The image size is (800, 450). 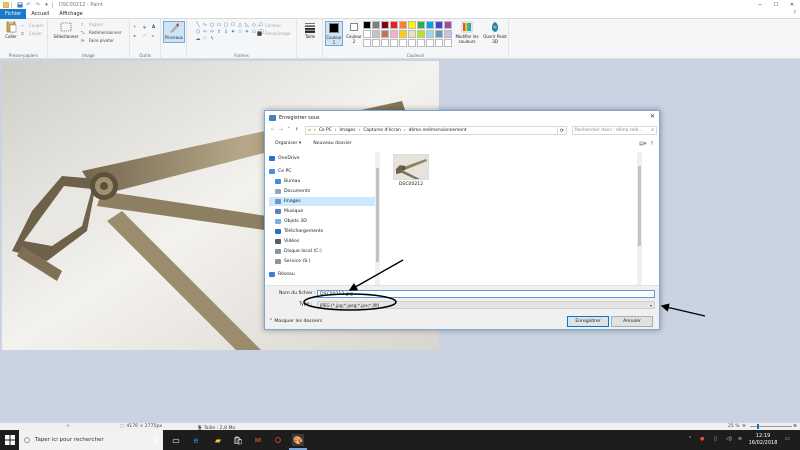 I want to click on nav-item-this-pc: Ce PC, so click(x=324, y=171).